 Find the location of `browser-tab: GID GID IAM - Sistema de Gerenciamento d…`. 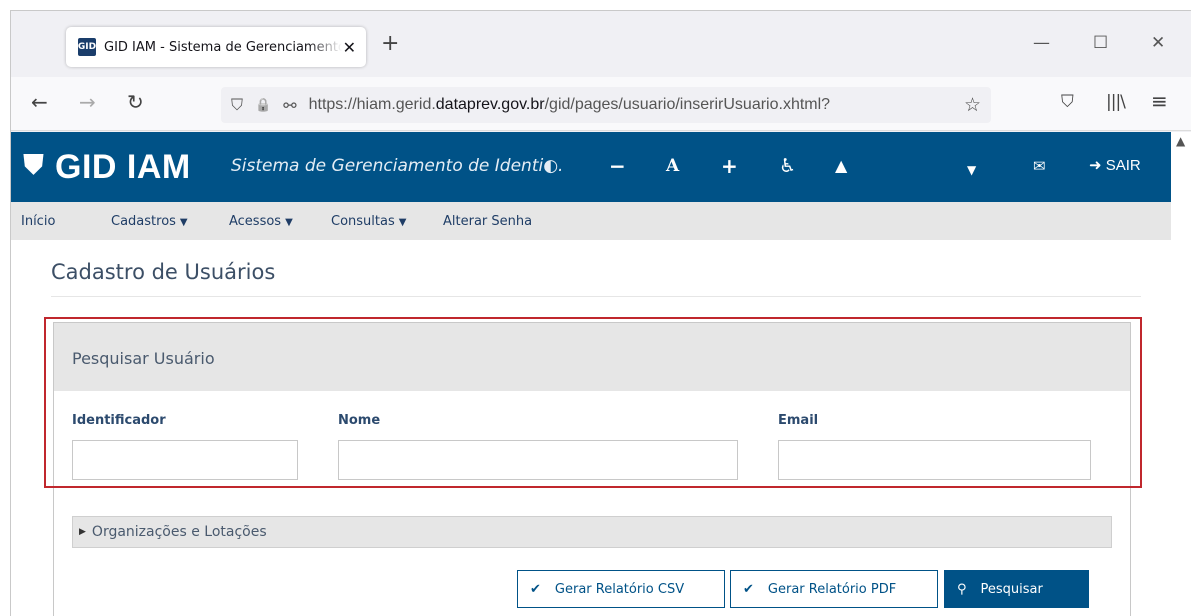

browser-tab: GID GID IAM - Sistema de Gerenciamento d… is located at coordinates (216, 47).